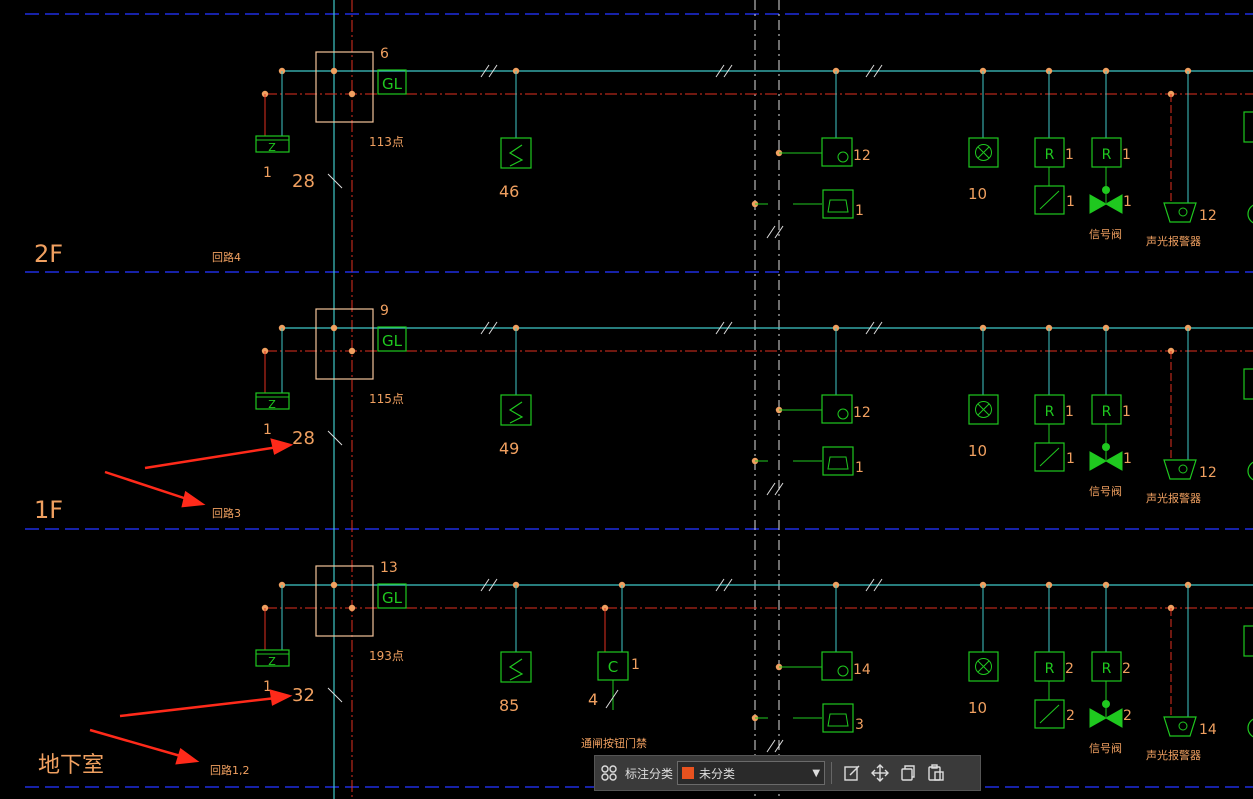 This screenshot has width=1253, height=799. What do you see at coordinates (852, 773) in the screenshot?
I see `edit-icon` at bounding box center [852, 773].